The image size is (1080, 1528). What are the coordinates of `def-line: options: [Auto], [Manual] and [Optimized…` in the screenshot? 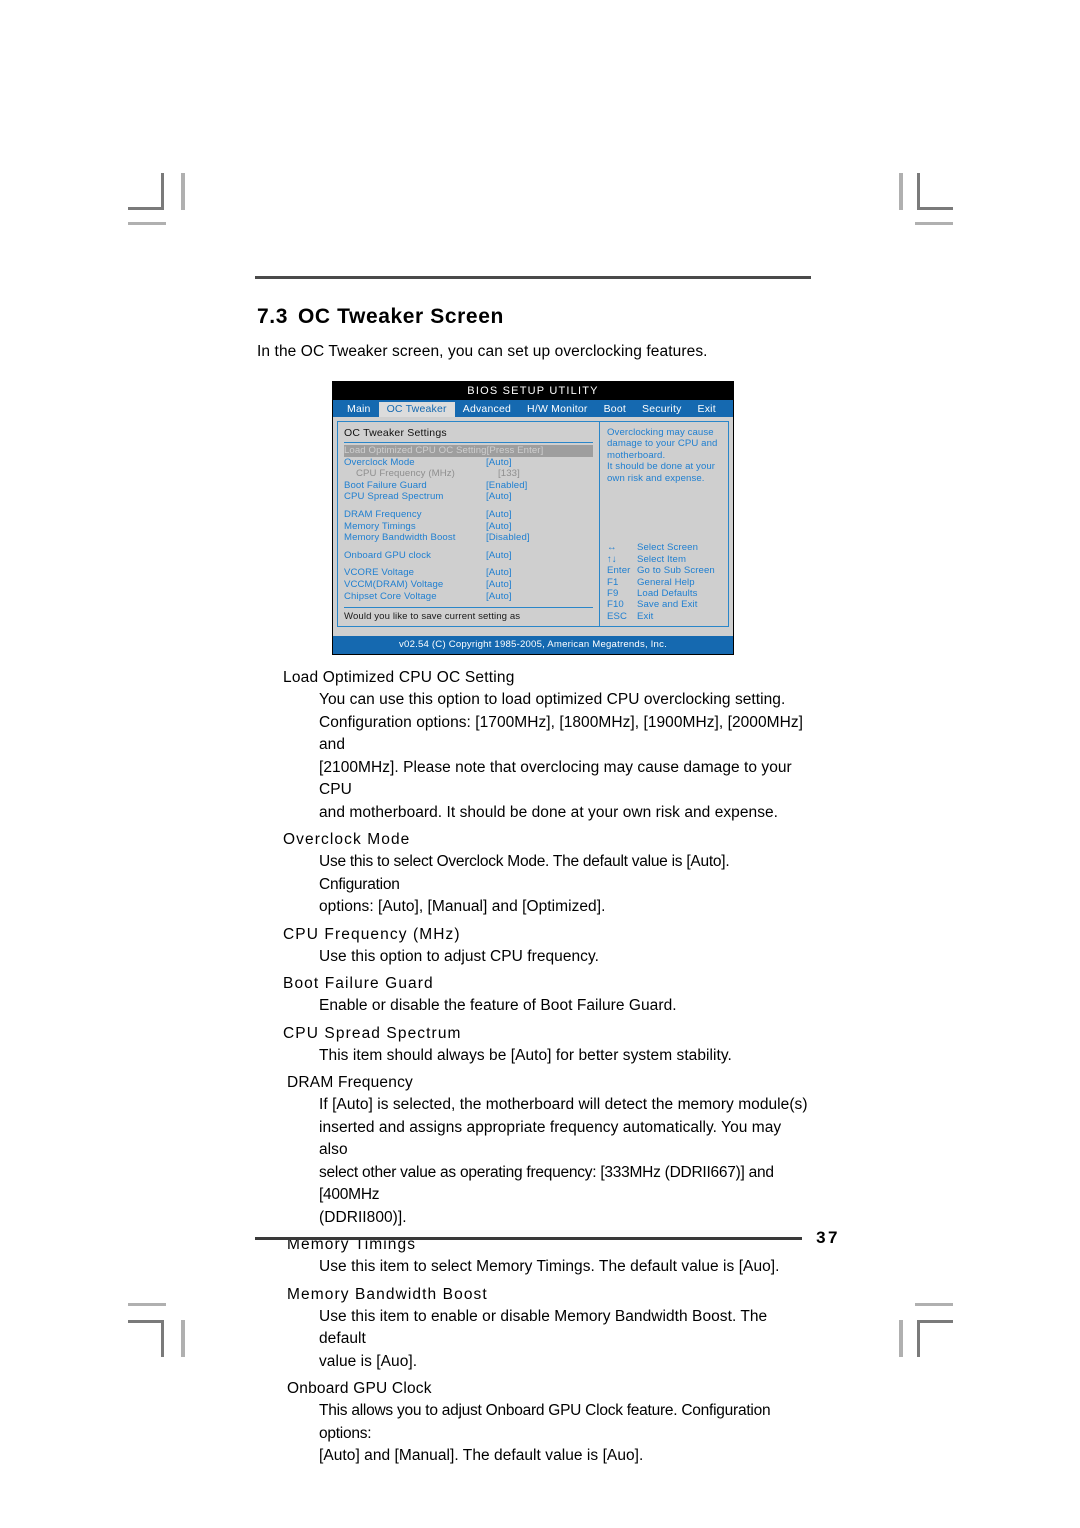 It's located at (462, 907).